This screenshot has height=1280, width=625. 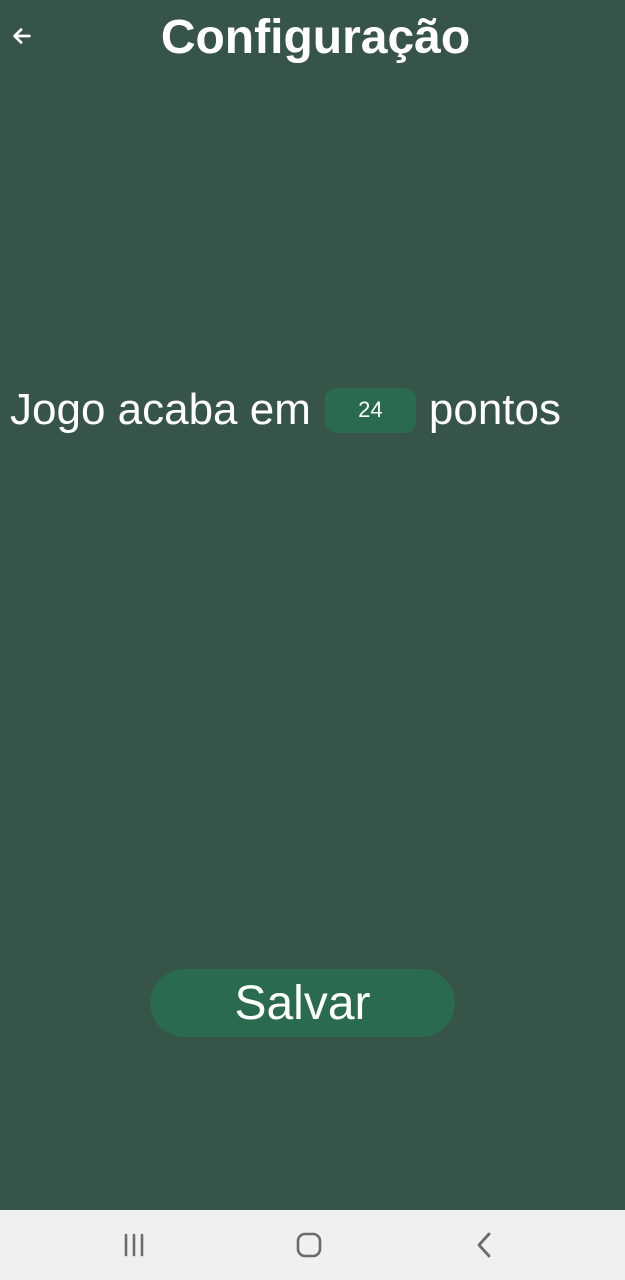 I want to click on game-points-setting: Jogo acaba em pontos, so click(x=285, y=410).